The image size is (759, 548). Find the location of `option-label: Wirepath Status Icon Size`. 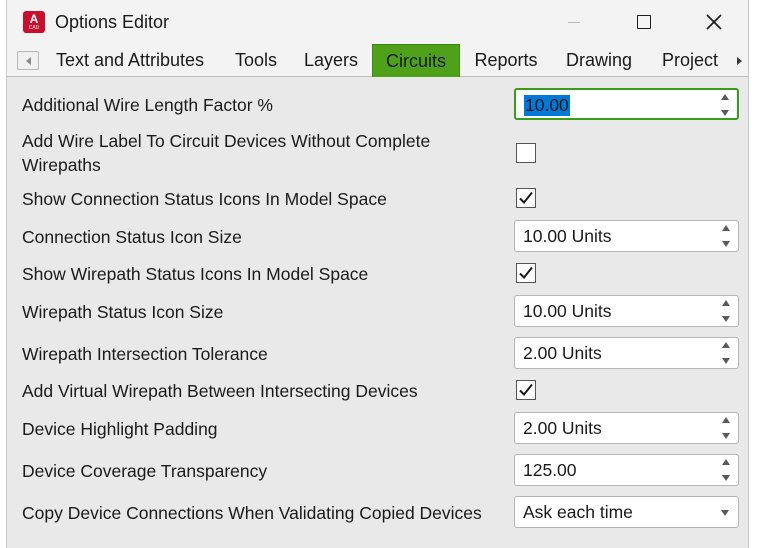

option-label: Wirepath Status Icon Size is located at coordinates (123, 312).